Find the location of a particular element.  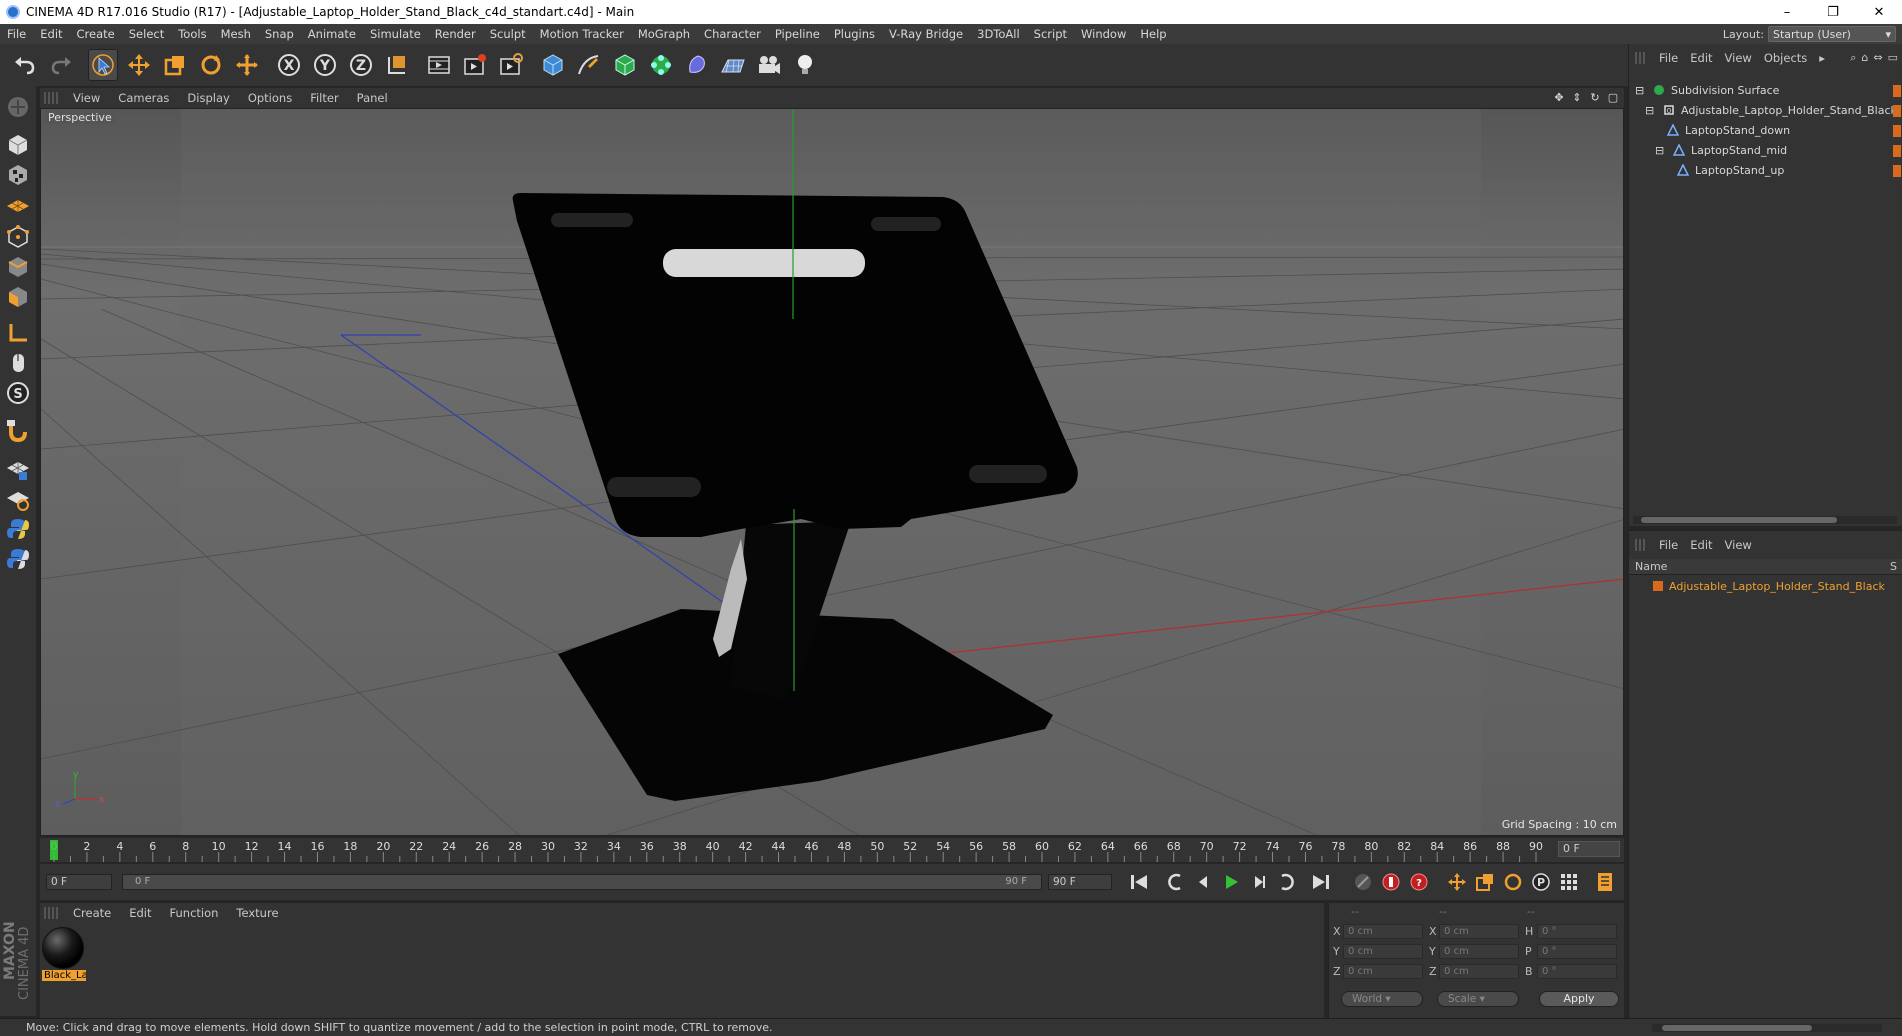

viewport-menu-display: Display is located at coordinates (208, 98).